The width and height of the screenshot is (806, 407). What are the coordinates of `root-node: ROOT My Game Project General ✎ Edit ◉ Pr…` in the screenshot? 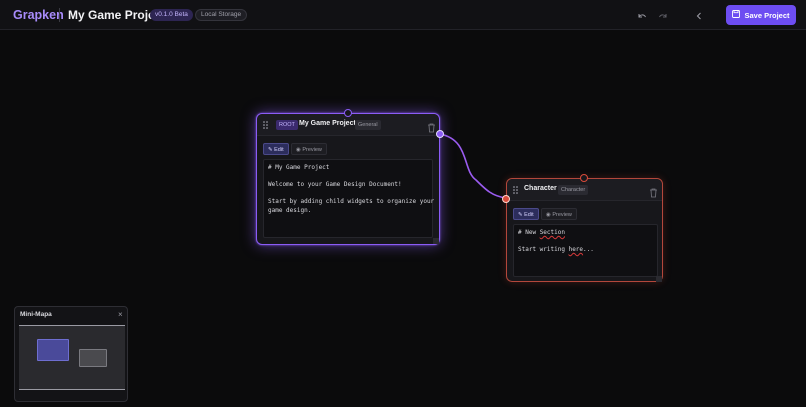 It's located at (348, 179).